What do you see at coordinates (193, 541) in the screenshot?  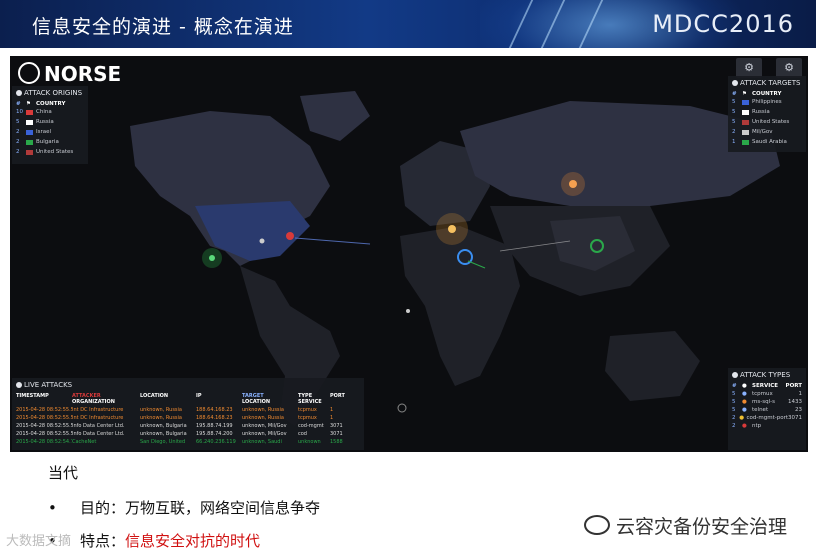 I see `bullet-text-emphasis: 信息安全对抗的时代` at bounding box center [193, 541].